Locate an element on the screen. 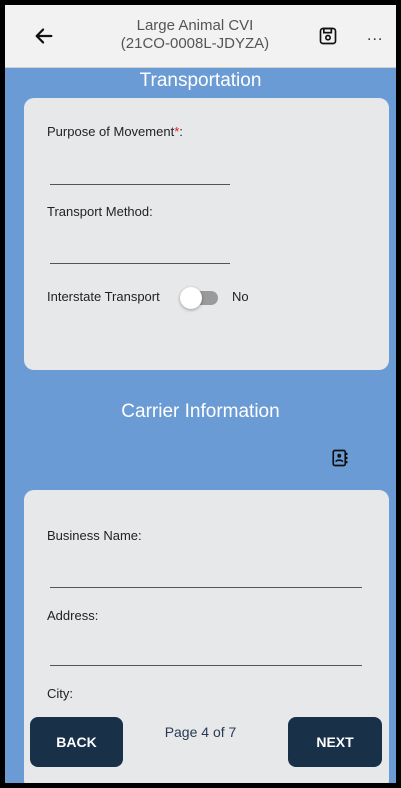 The image size is (401, 788). contact-book-icon is located at coordinates (340, 458).